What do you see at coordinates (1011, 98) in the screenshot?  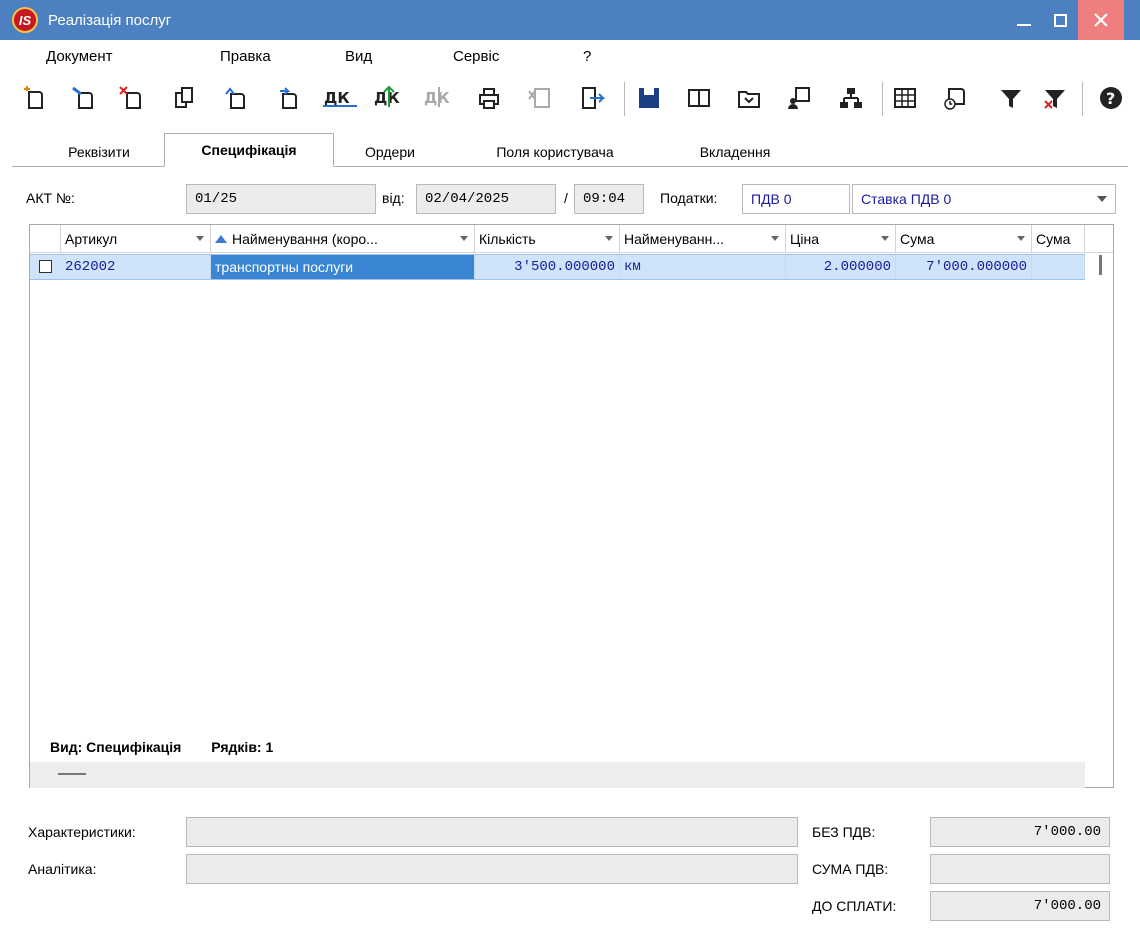 I see `filter-icon` at bounding box center [1011, 98].